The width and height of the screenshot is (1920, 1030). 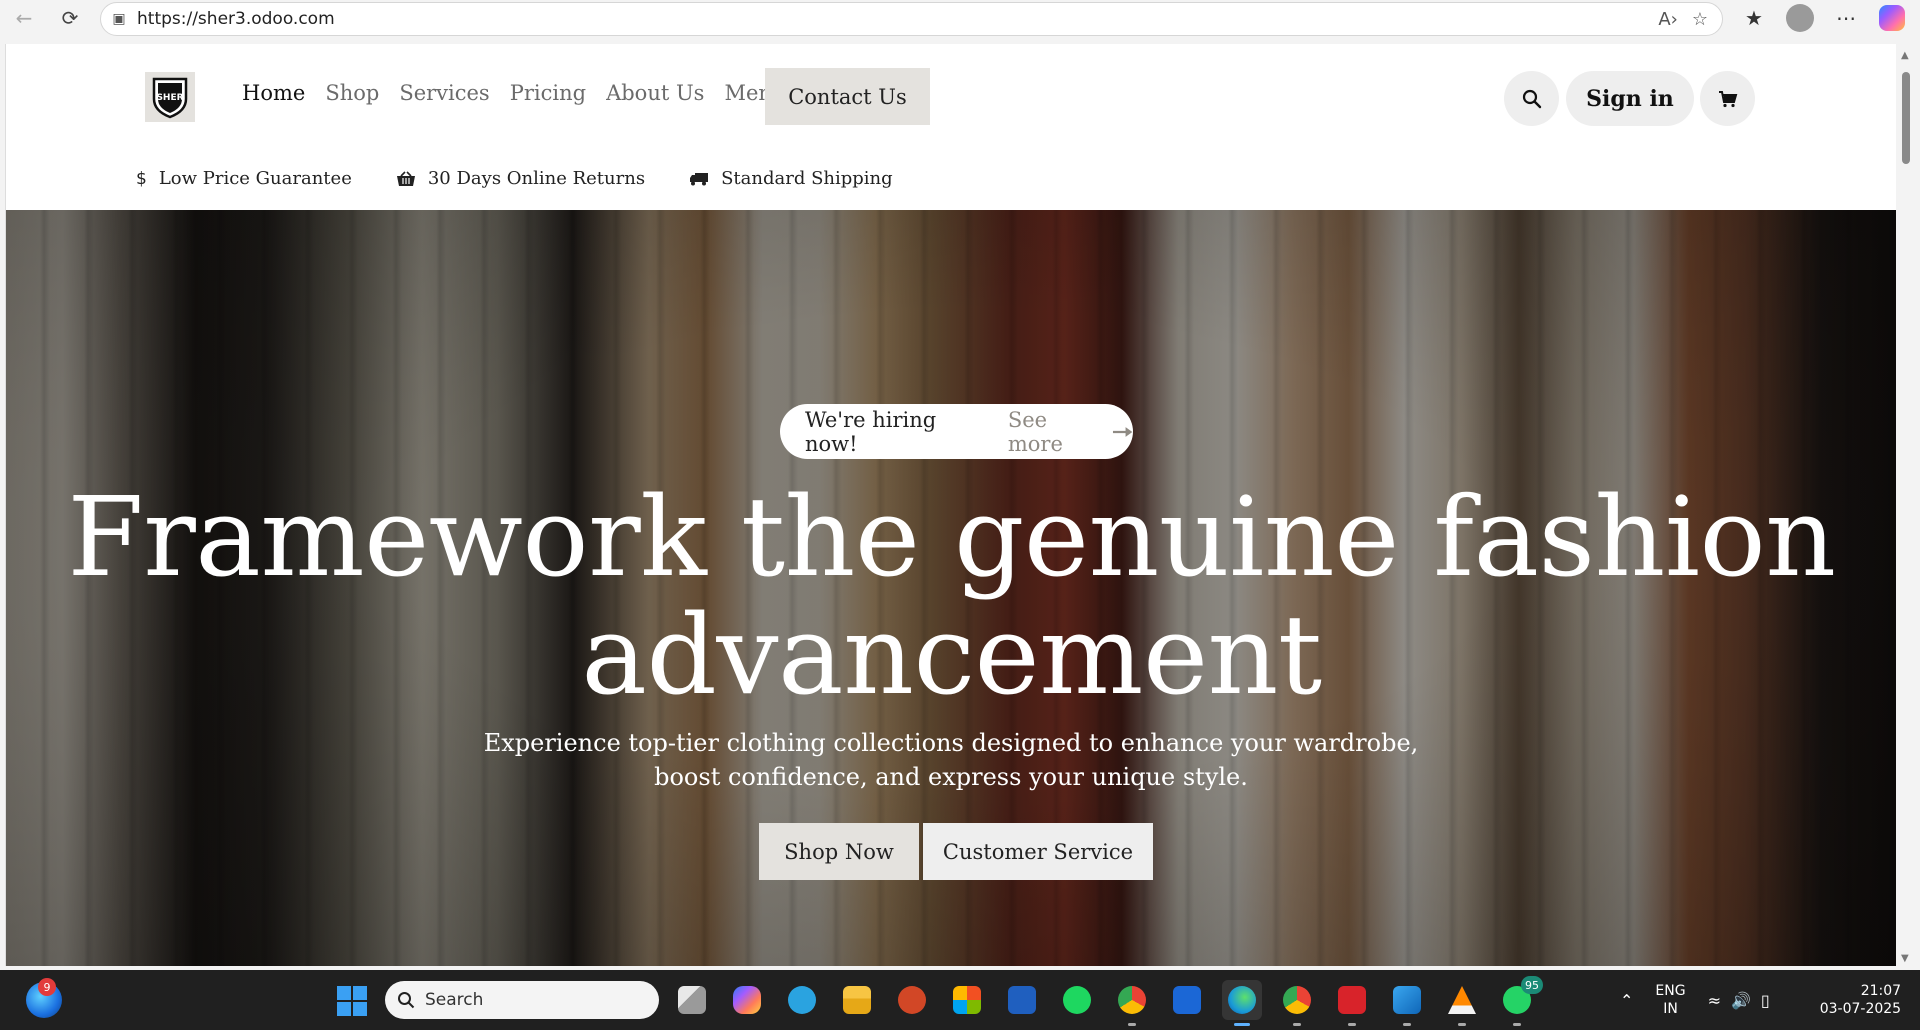 I want to click on arrow-right-icon, so click(x=1122, y=431).